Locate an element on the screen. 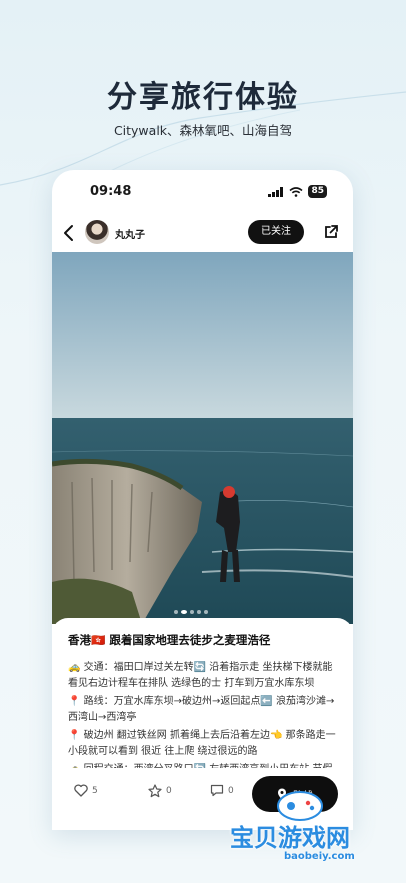 The width and height of the screenshot is (406, 883). status-time: 09:48 is located at coordinates (111, 191).